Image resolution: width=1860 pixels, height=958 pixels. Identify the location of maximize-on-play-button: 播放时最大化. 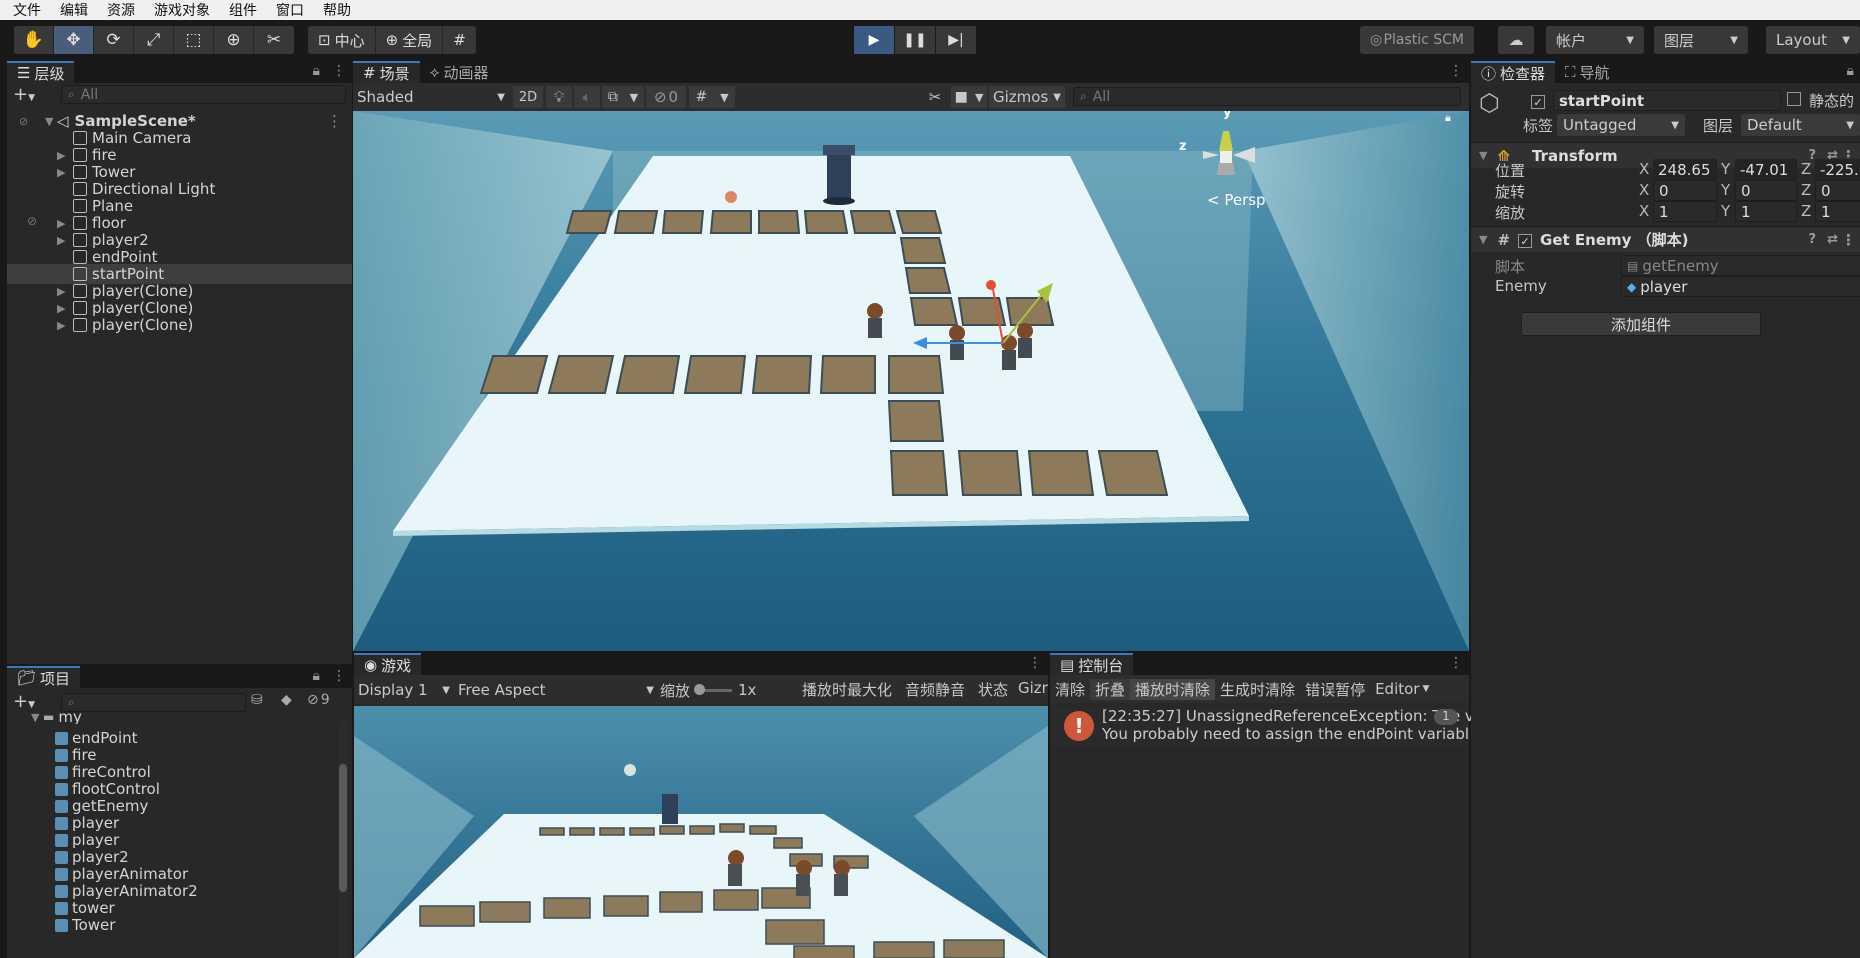
(847, 689).